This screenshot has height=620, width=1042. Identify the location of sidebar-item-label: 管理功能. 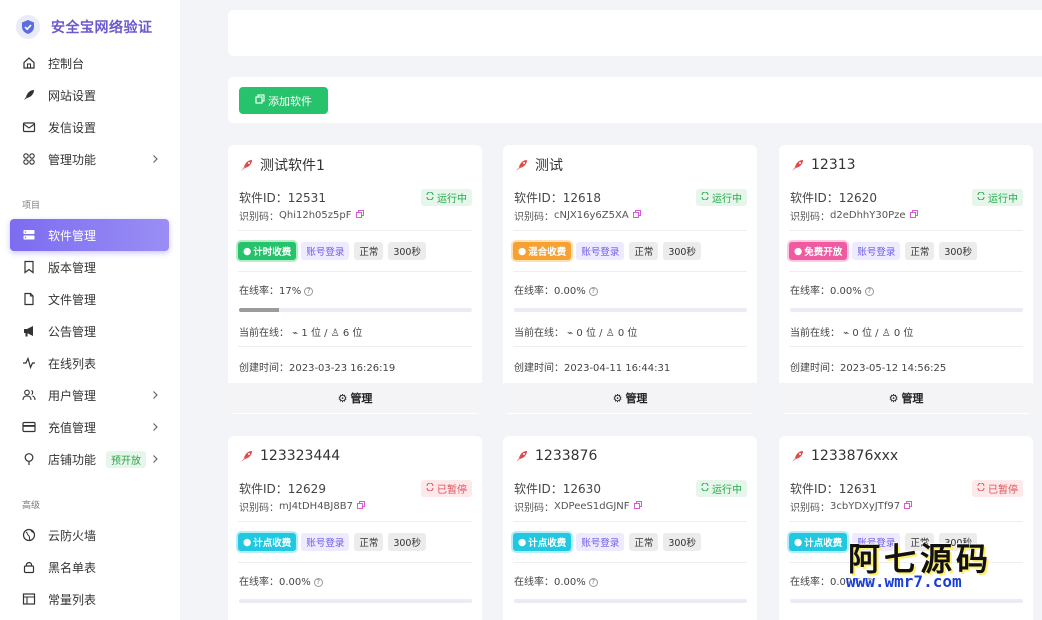
(72, 159).